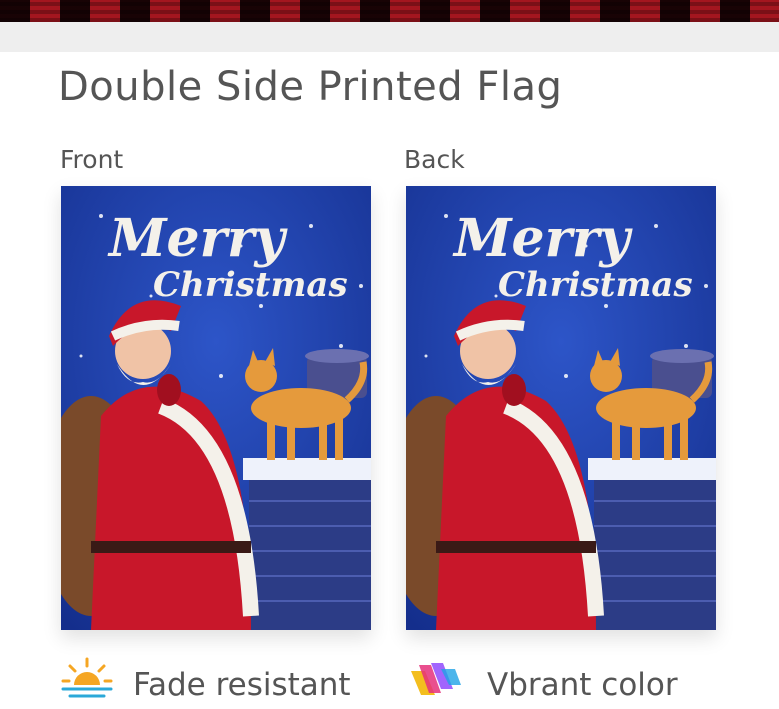 This screenshot has height=709, width=779. What do you see at coordinates (434, 159) in the screenshot?
I see `back-label: Back` at bounding box center [434, 159].